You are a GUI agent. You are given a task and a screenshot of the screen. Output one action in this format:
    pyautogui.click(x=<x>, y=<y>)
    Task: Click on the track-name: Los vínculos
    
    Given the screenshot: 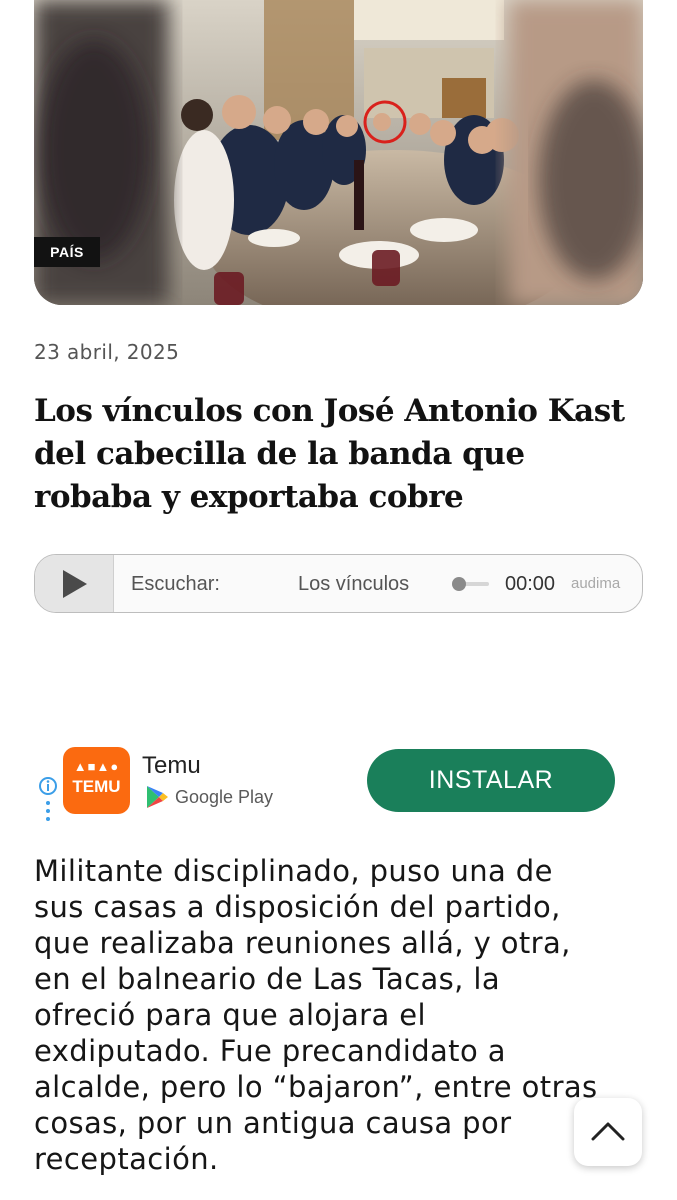 What is the action you would take?
    pyautogui.click(x=354, y=584)
    